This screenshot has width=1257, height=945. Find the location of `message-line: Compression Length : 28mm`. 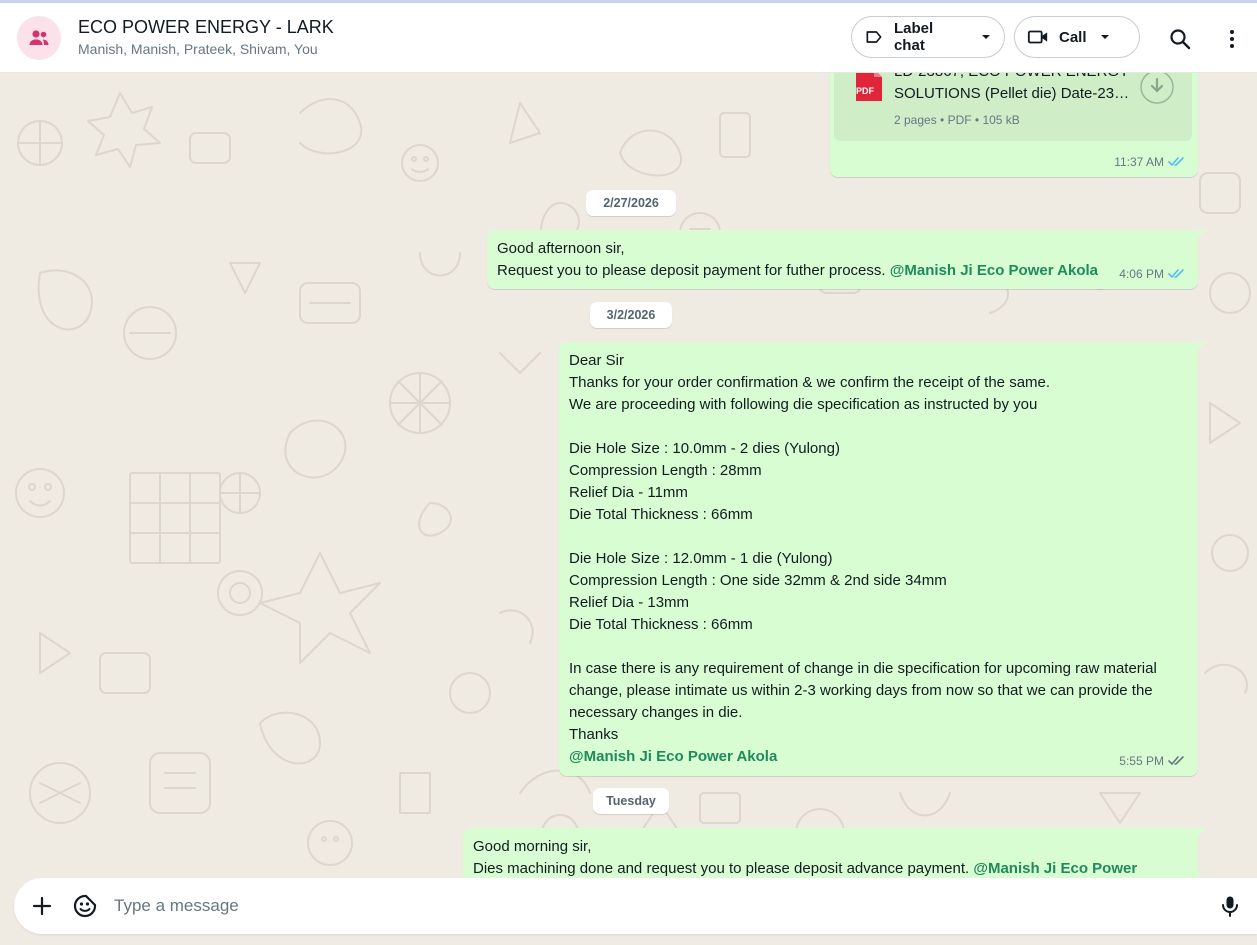

message-line: Compression Length : 28mm is located at coordinates (665, 470).